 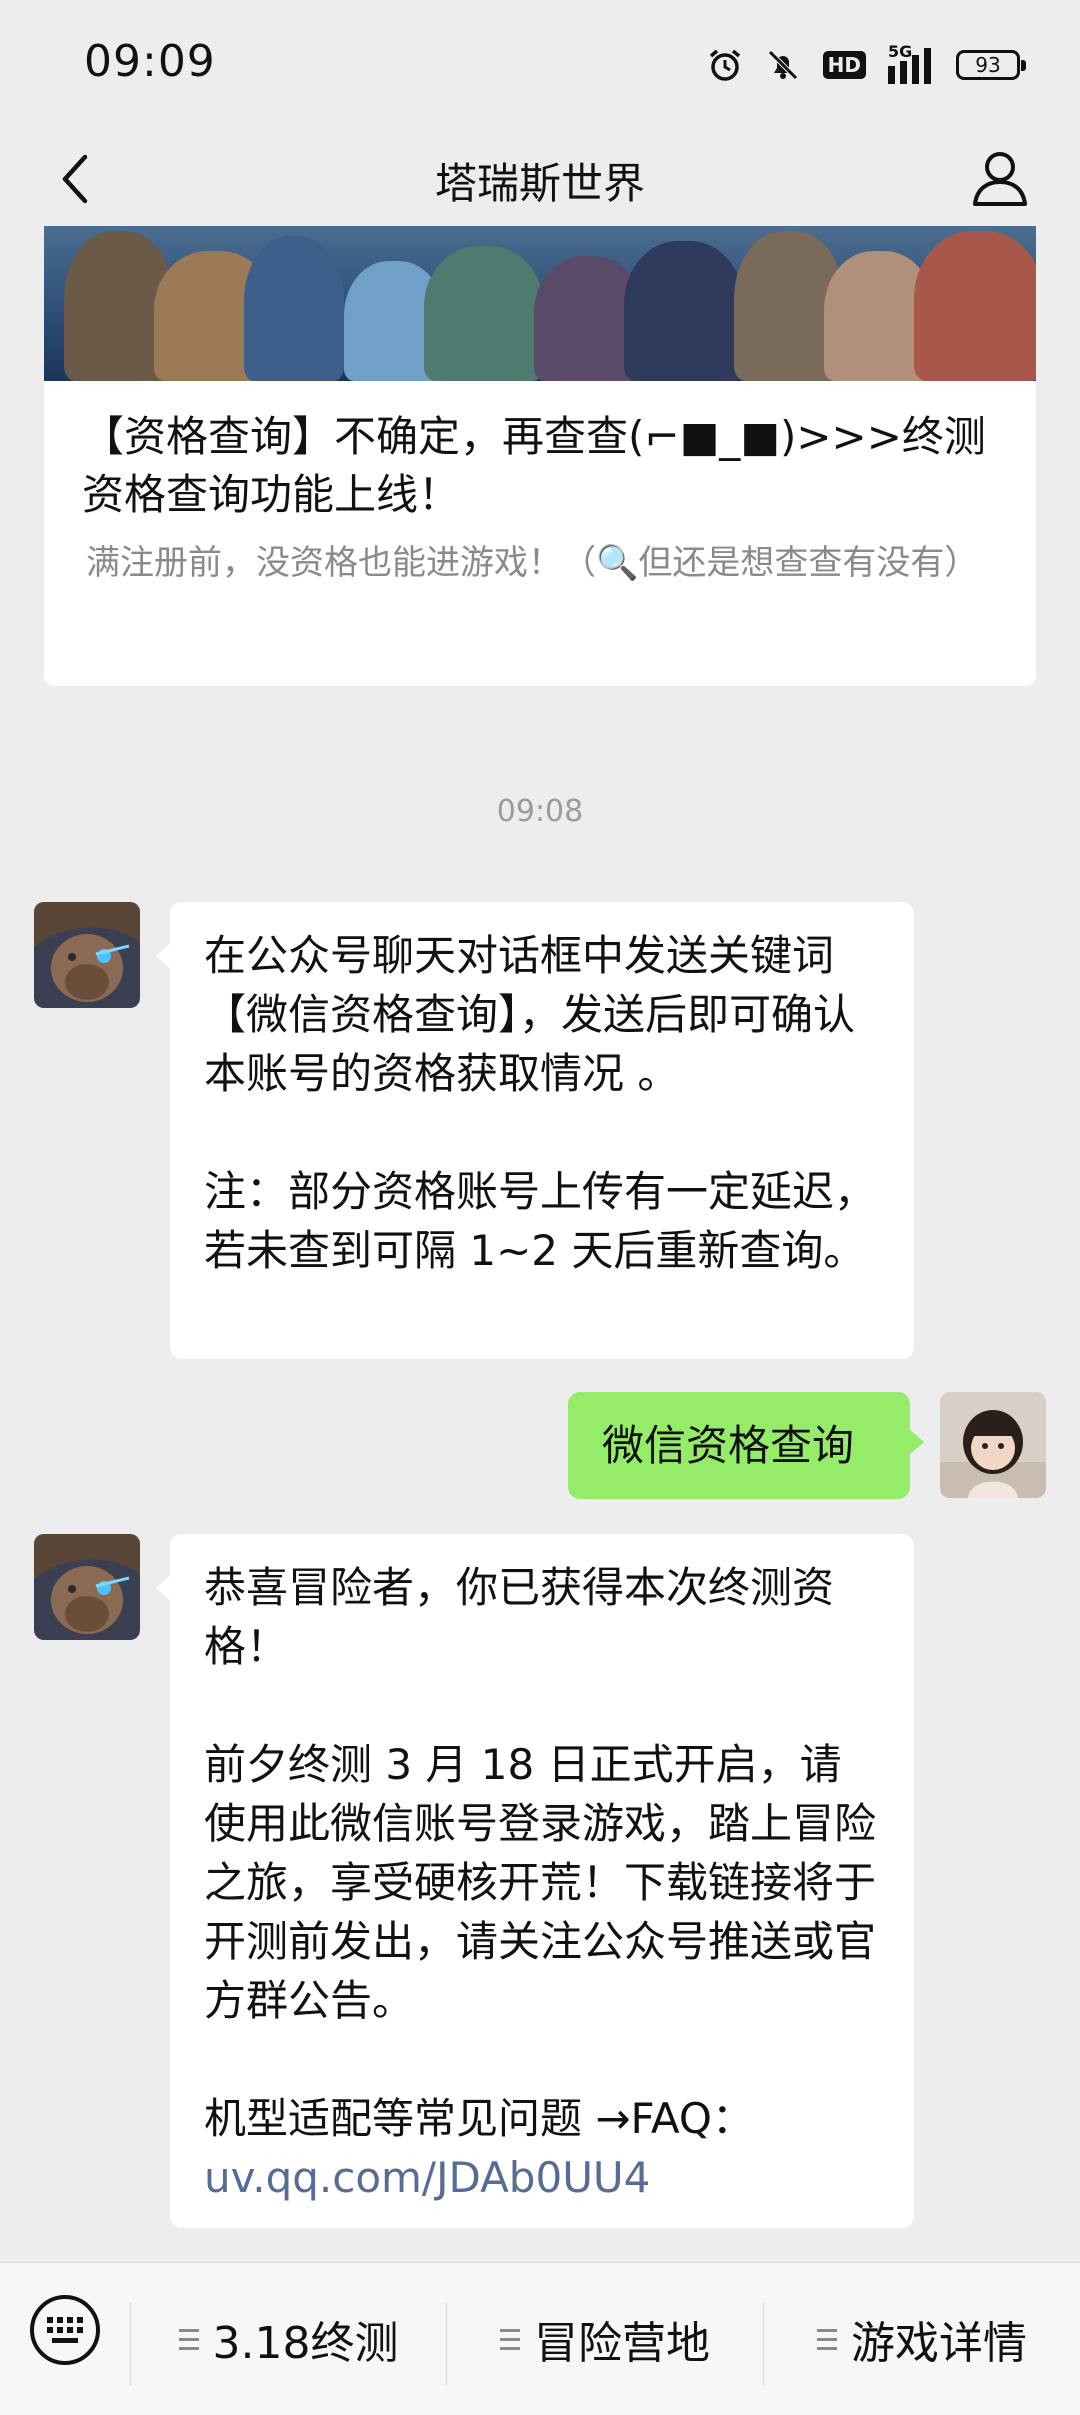 I want to click on mute-icon, so click(x=783, y=65).